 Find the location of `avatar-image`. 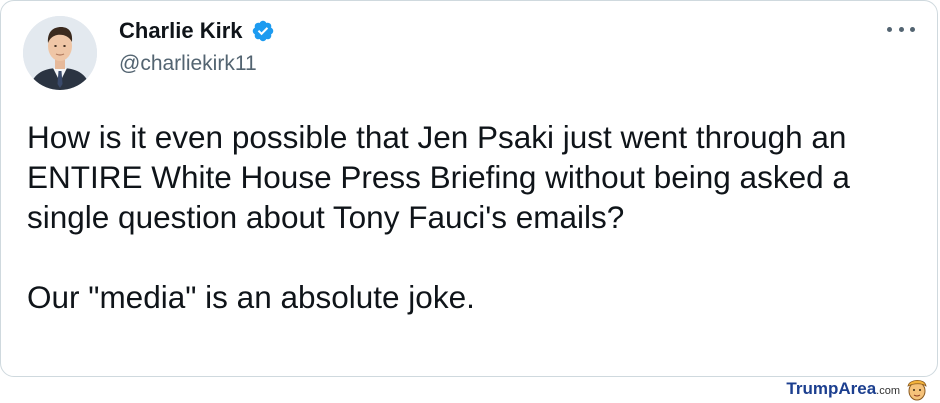

avatar-image is located at coordinates (60, 53).